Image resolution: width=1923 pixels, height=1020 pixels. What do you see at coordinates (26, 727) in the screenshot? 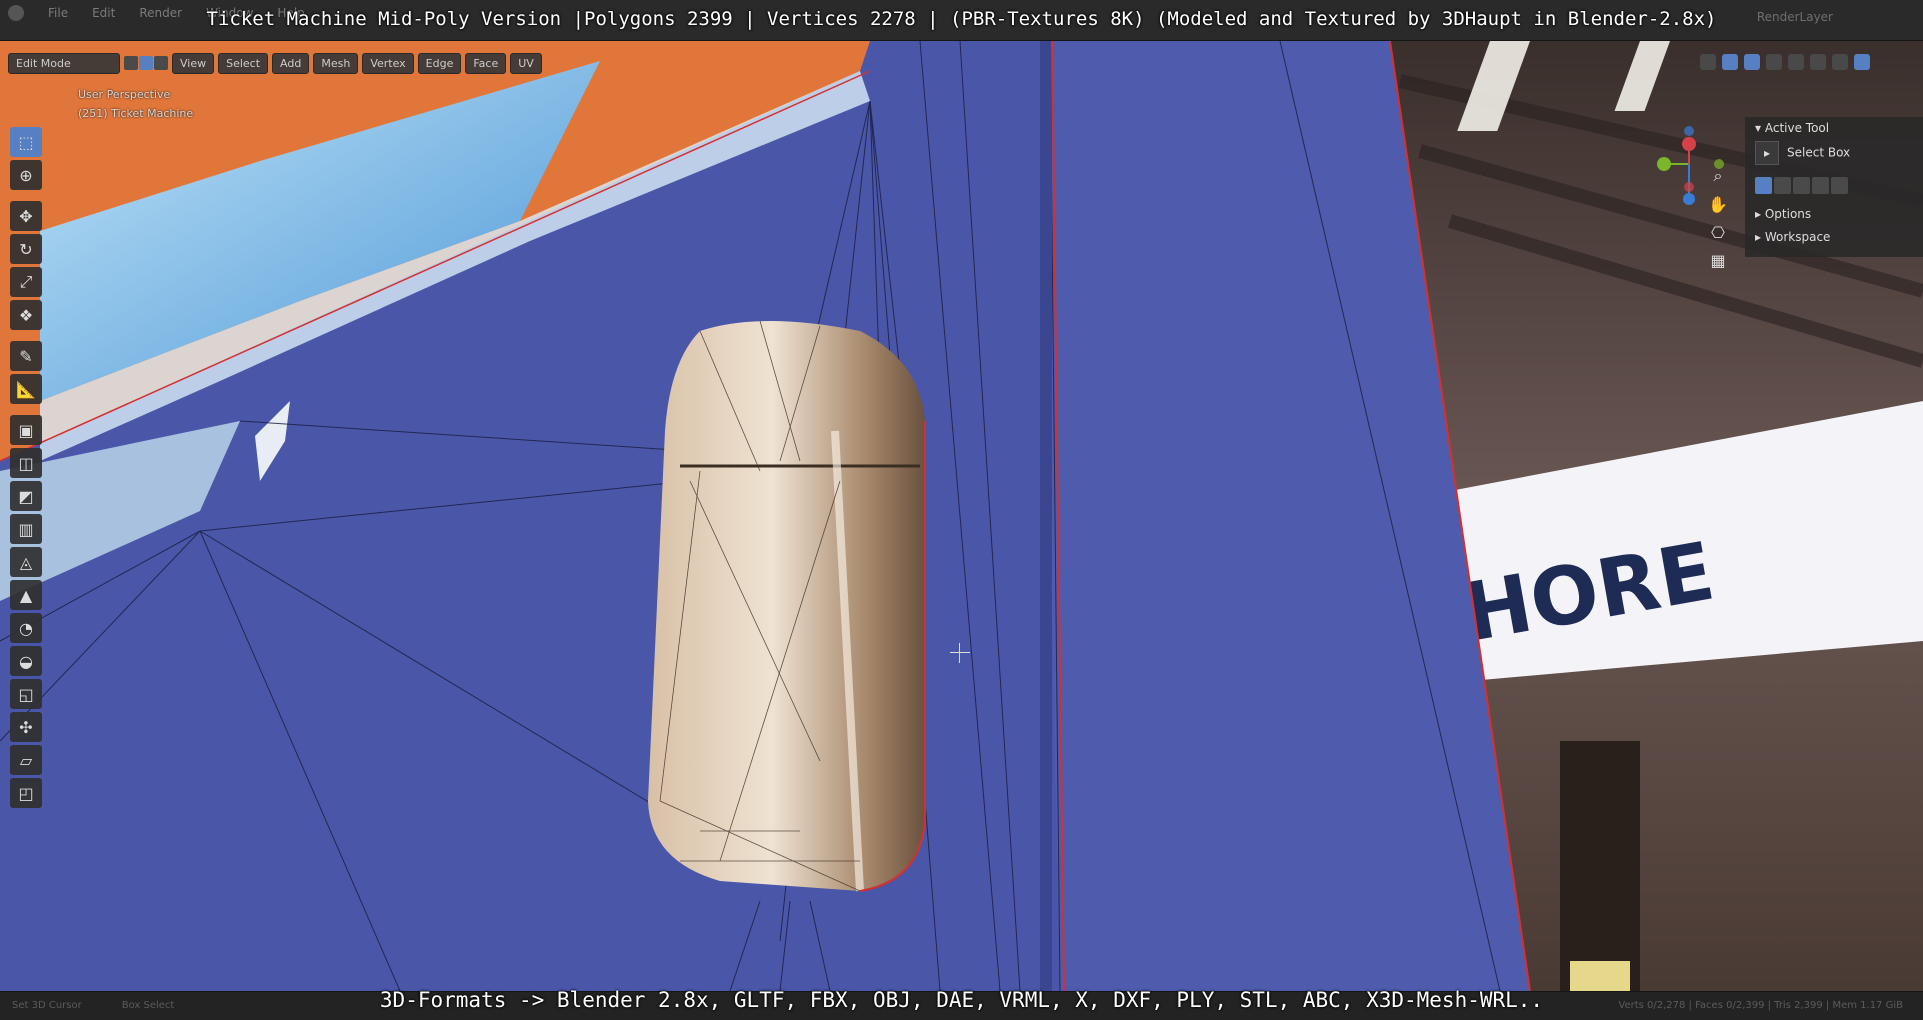
I see `shrink-fatten-icon: ✣` at bounding box center [26, 727].